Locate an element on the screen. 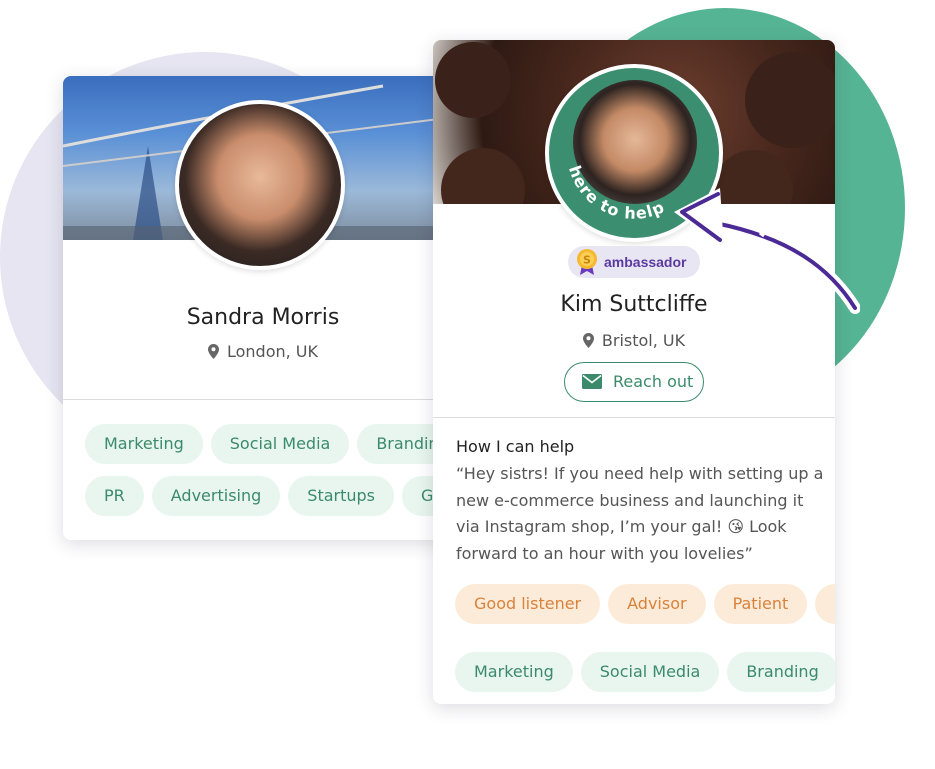  avatar is located at coordinates (260, 185).